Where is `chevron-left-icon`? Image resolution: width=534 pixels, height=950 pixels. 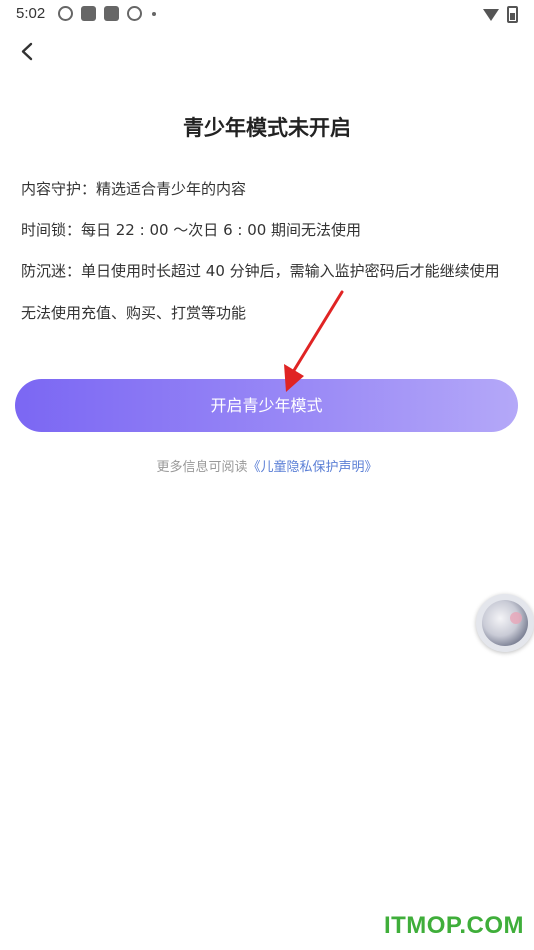 chevron-left-icon is located at coordinates (27, 51).